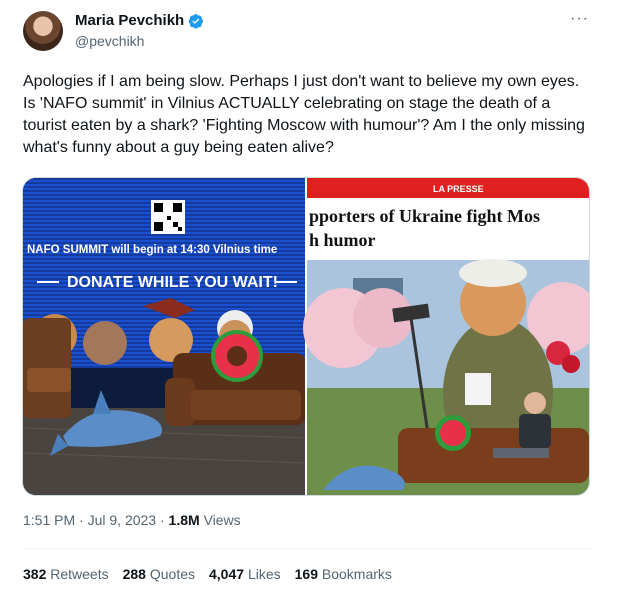  What do you see at coordinates (245, 574) in the screenshot?
I see `likes-stat: 4,047 Likes` at bounding box center [245, 574].